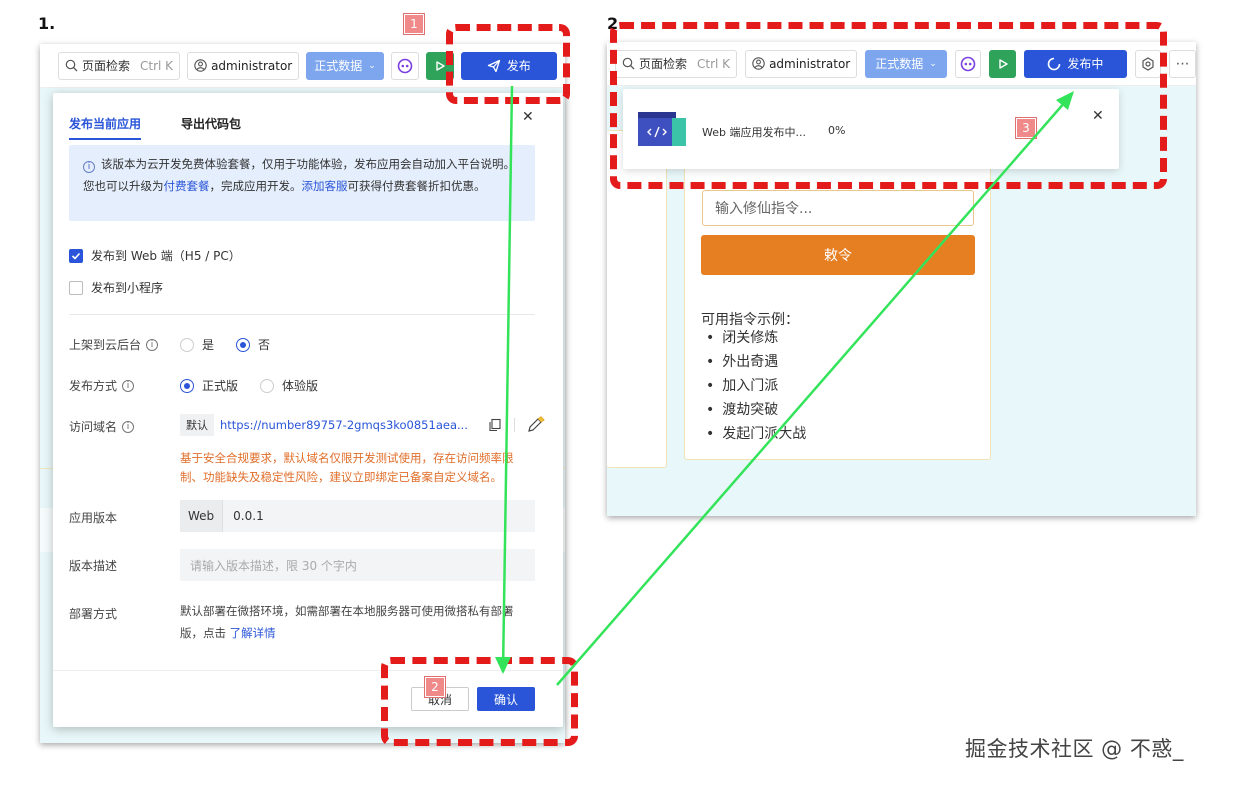 The height and width of the screenshot is (785, 1237). What do you see at coordinates (267, 385) in the screenshot?
I see `mode-trial-radio` at bounding box center [267, 385].